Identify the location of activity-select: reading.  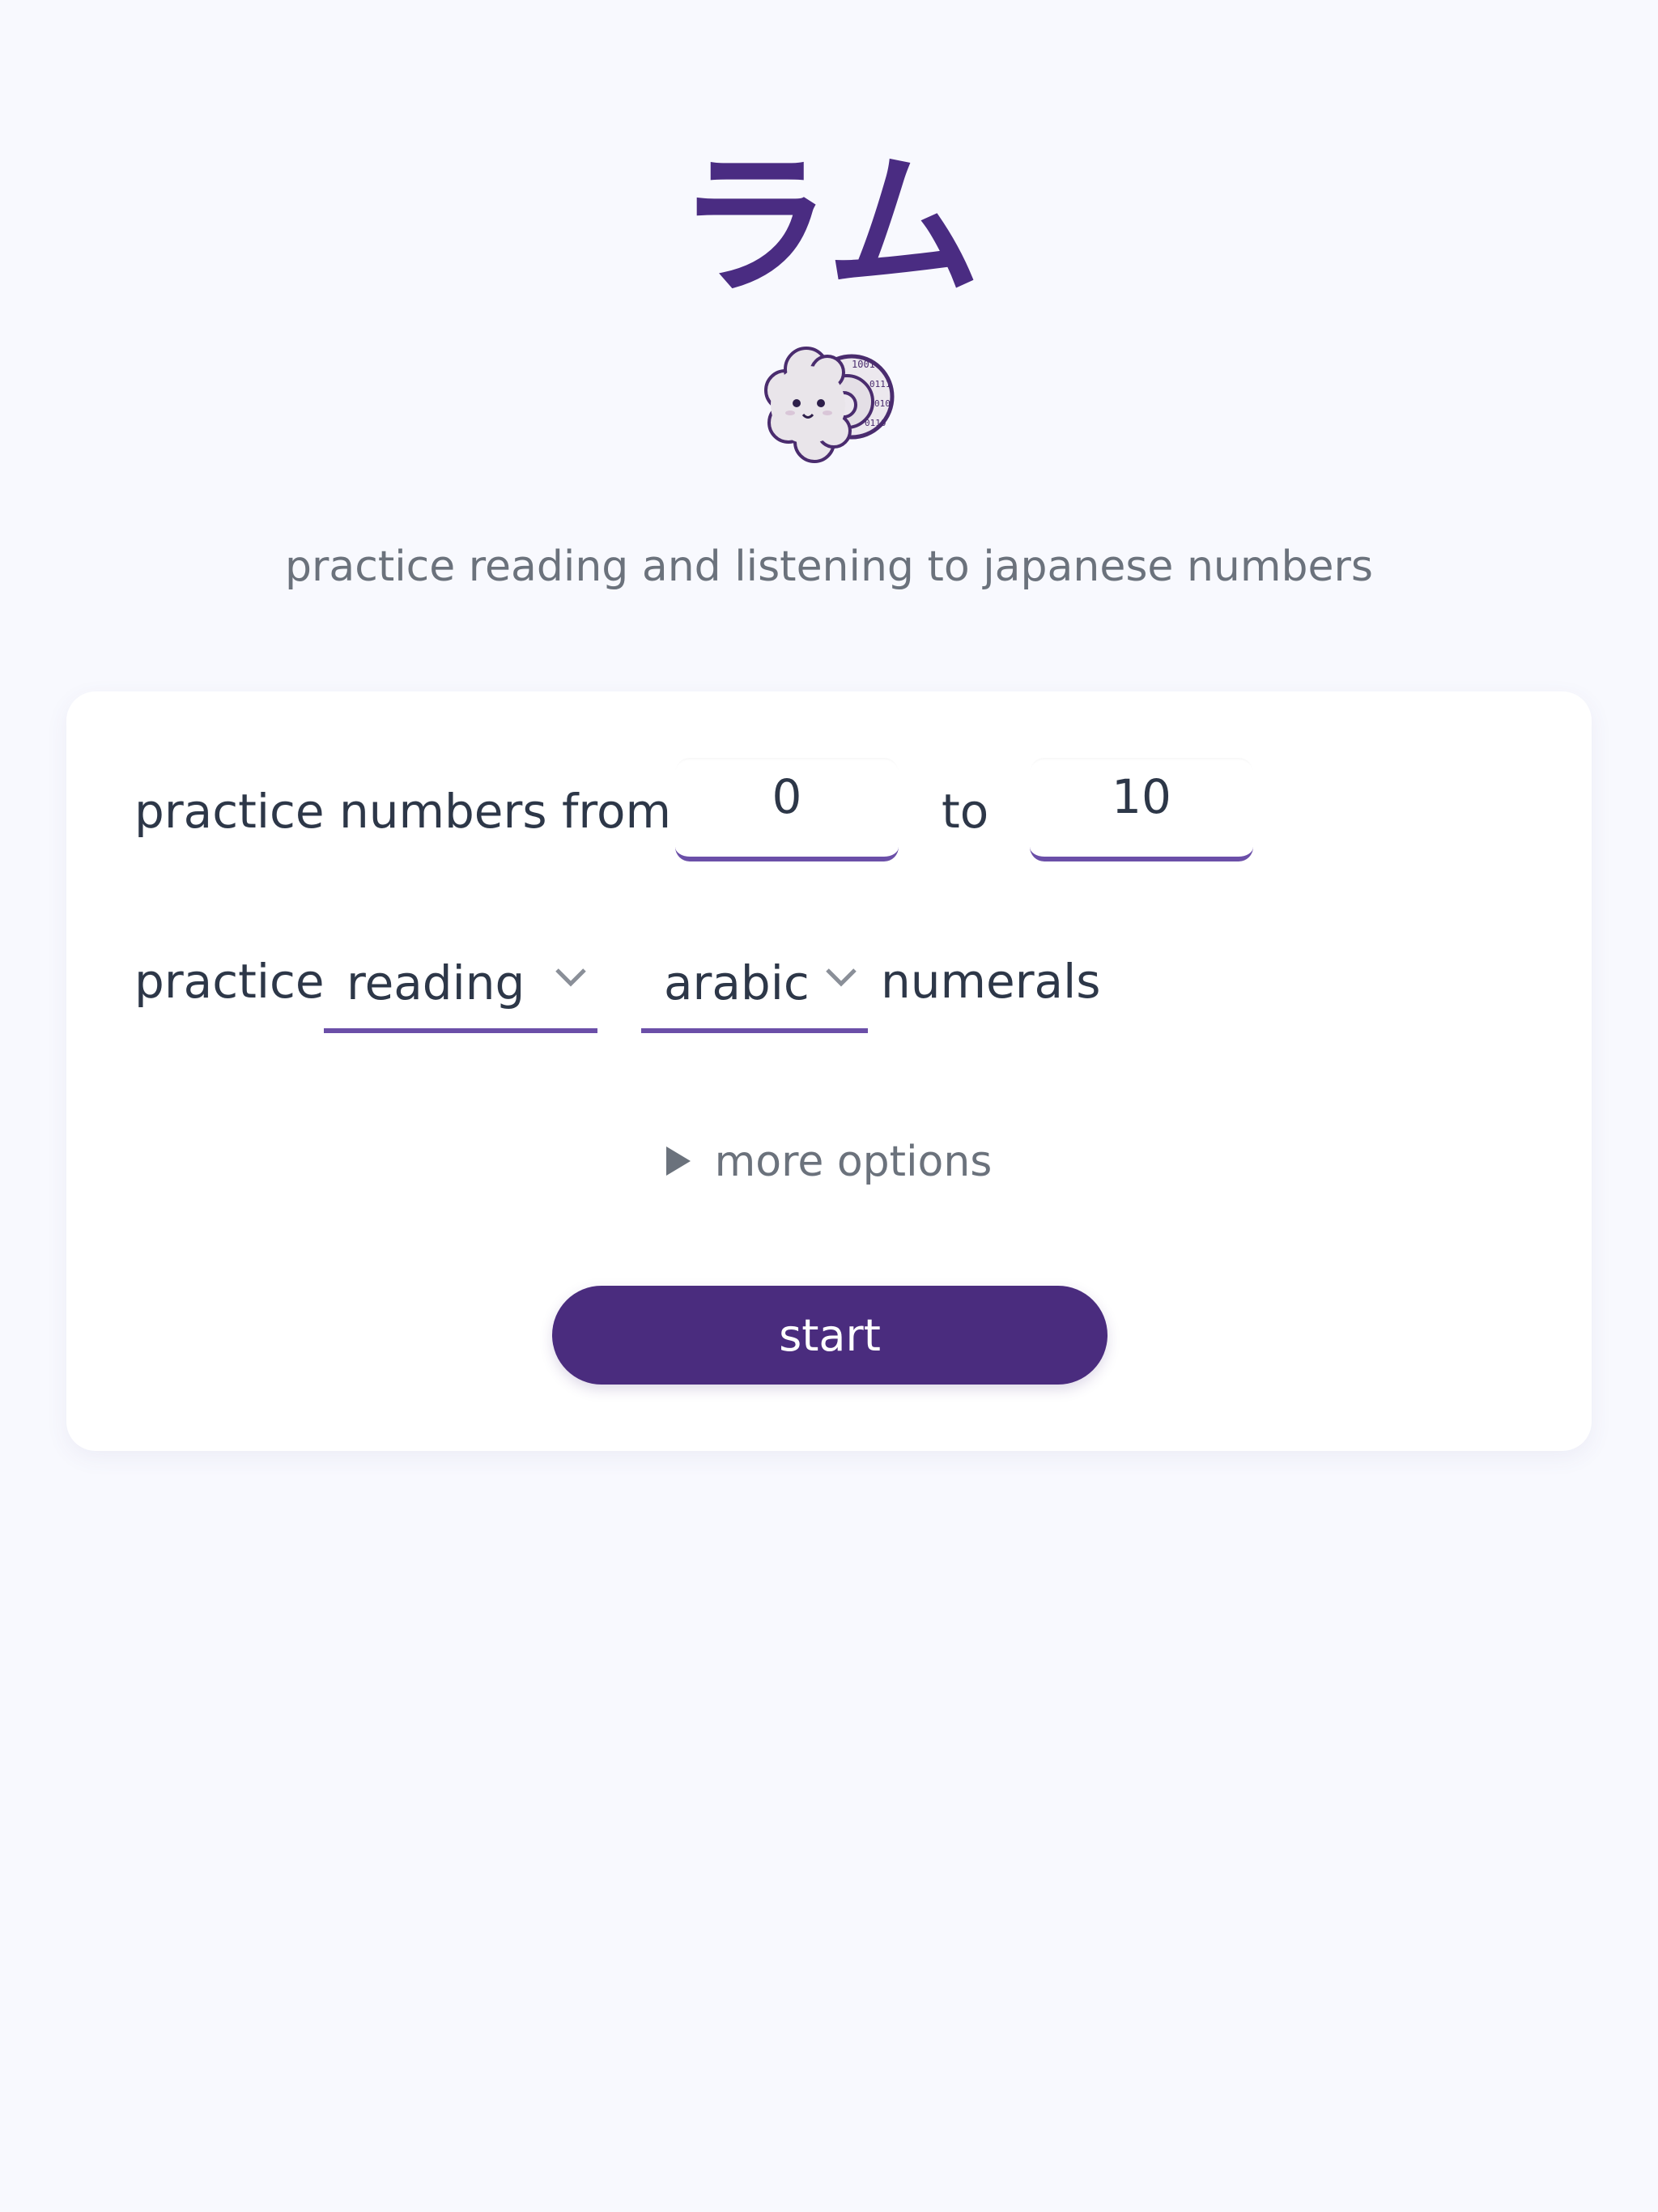
(460, 987).